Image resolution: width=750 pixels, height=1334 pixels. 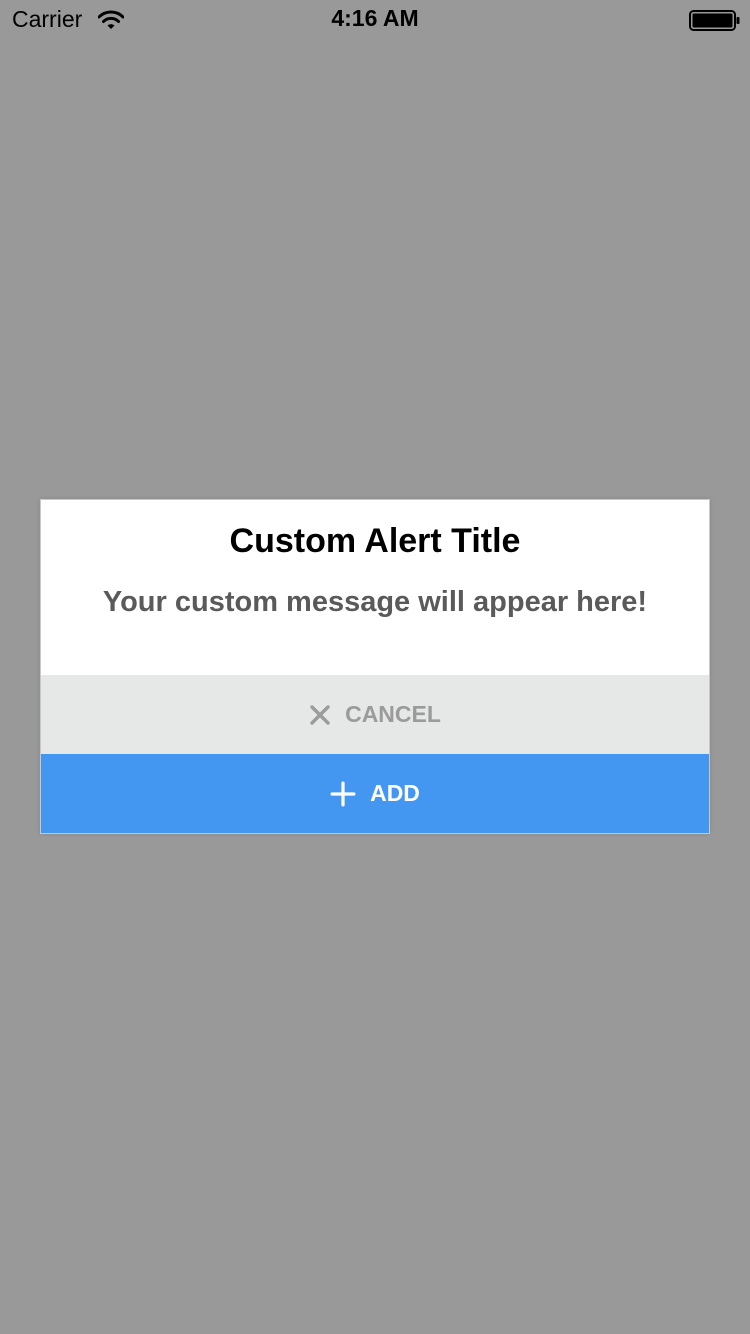 I want to click on status-time: 4:16 AM, so click(x=375, y=18).